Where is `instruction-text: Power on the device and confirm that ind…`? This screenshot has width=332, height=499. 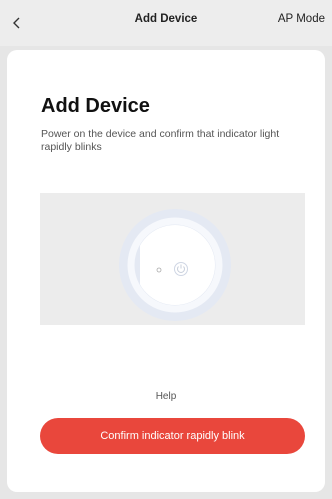 instruction-text: Power on the device and confirm that ind… is located at coordinates (160, 140).